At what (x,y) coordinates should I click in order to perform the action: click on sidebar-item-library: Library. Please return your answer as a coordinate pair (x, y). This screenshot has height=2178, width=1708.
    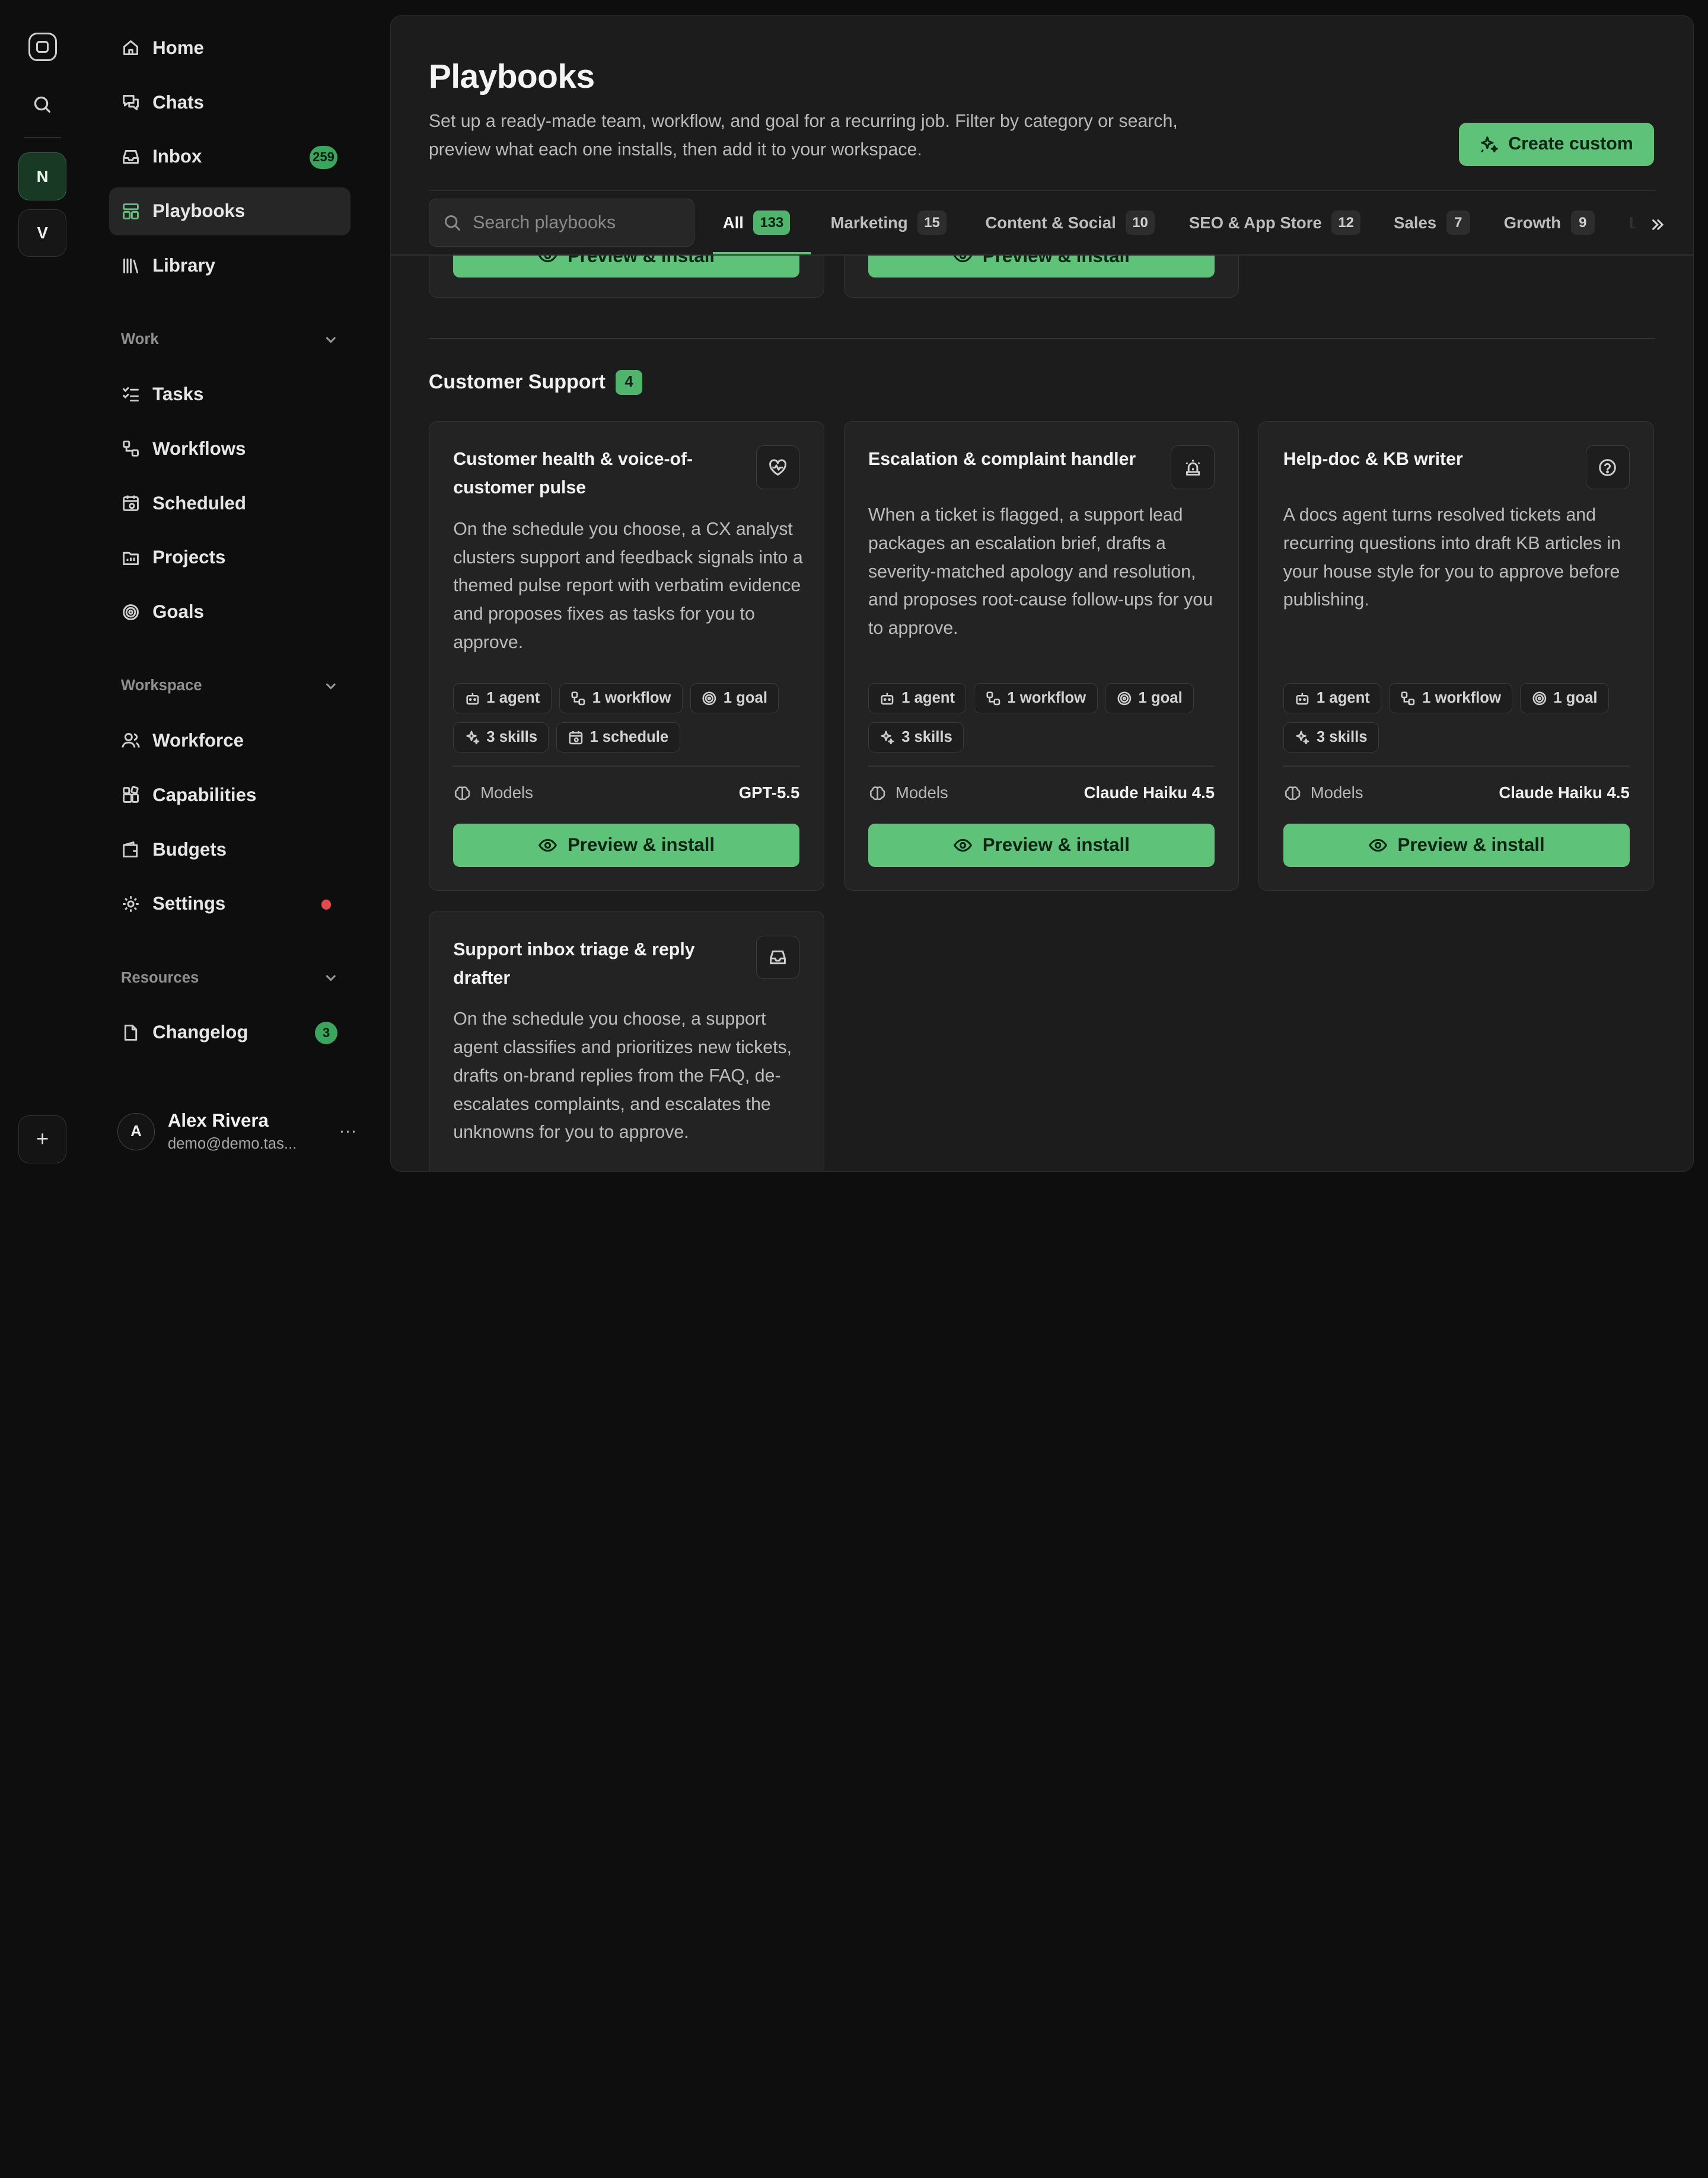
    Looking at the image, I should click on (230, 266).